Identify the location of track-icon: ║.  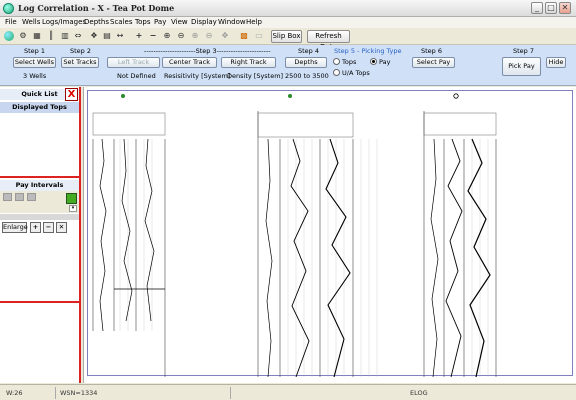
(51, 36).